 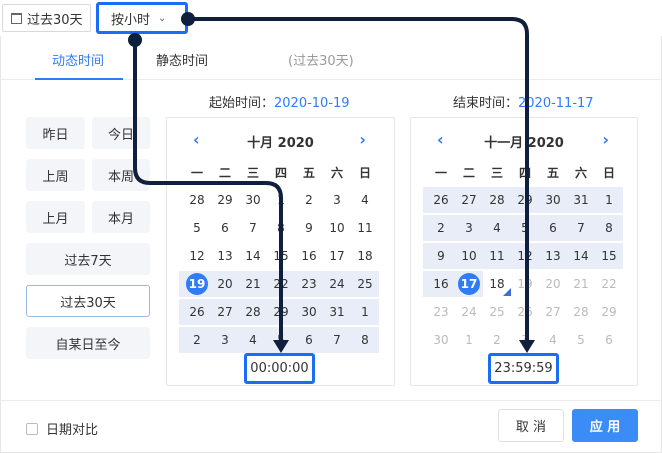 What do you see at coordinates (523, 368) in the screenshot?
I see `end-time-field: 23:59:59` at bounding box center [523, 368].